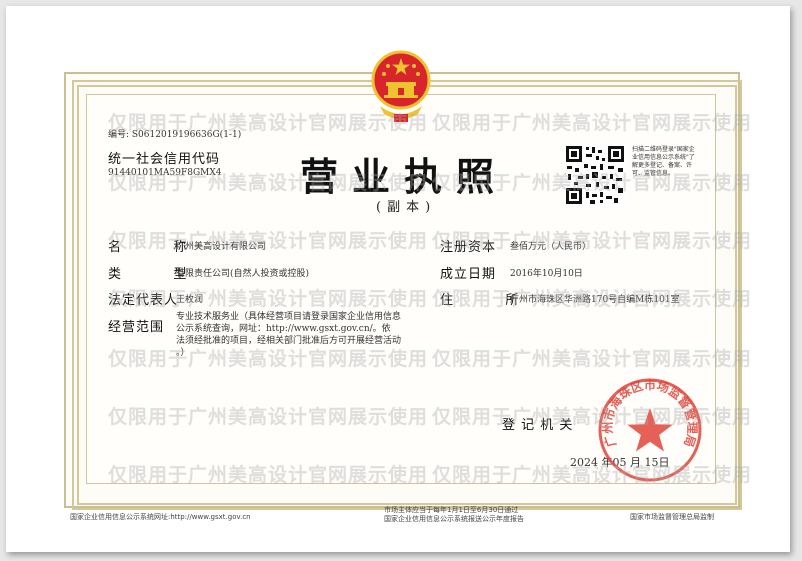 The width and height of the screenshot is (802, 561). Describe the element at coordinates (243, 274) in the screenshot. I see `type-value: 有限责任公司(自然人投资或控股)` at that location.